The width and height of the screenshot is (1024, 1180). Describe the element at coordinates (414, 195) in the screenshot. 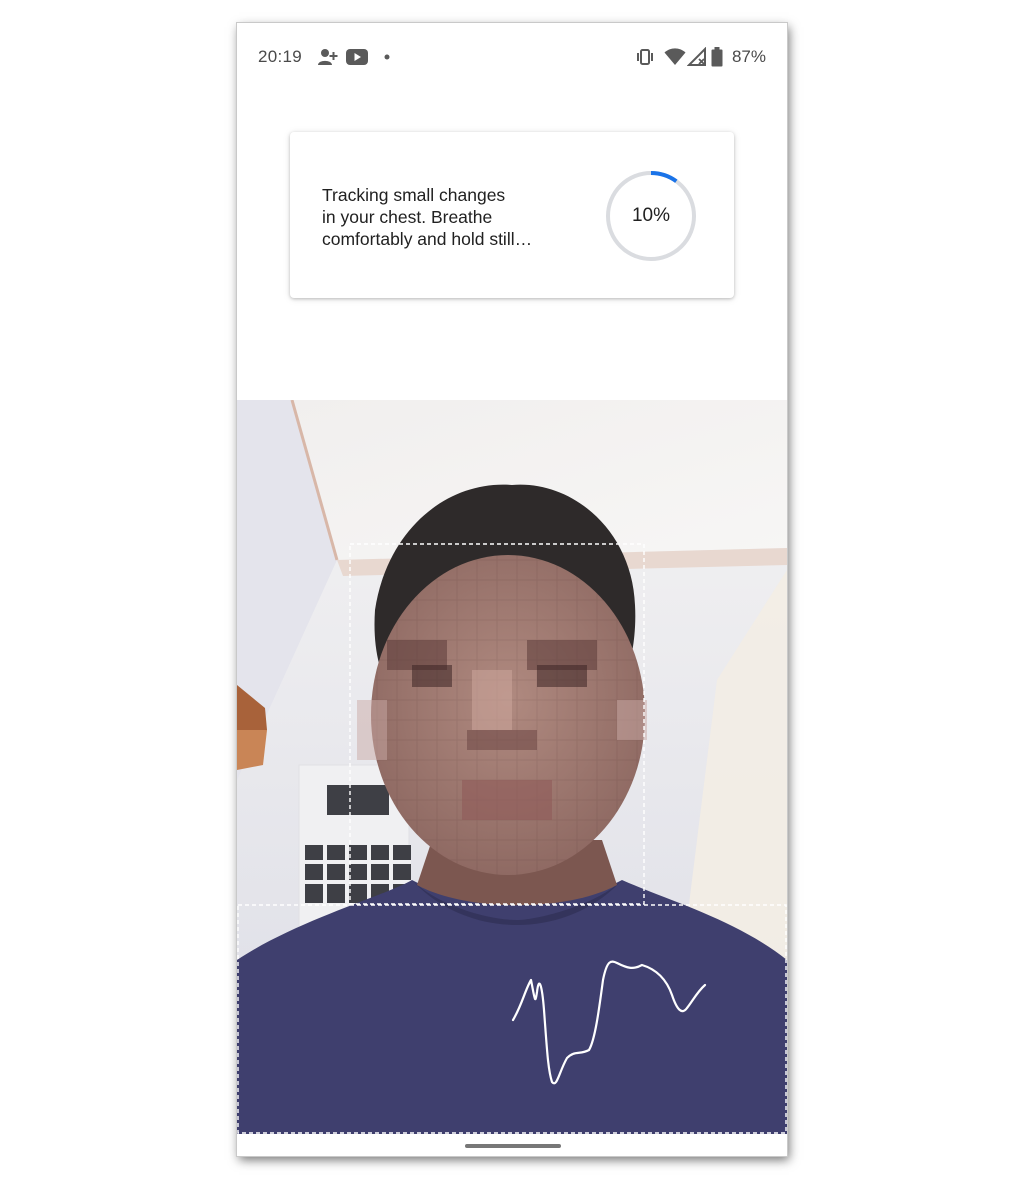

I see `instruction-line: Tracking small changes` at that location.